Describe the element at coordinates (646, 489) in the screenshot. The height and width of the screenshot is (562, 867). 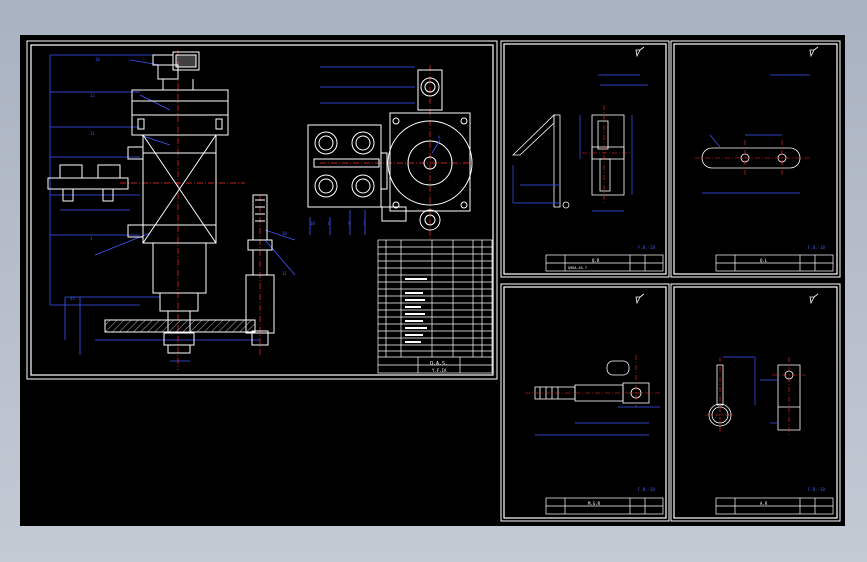
I see `part-3-sheet-mark: F.B.-1B` at that location.